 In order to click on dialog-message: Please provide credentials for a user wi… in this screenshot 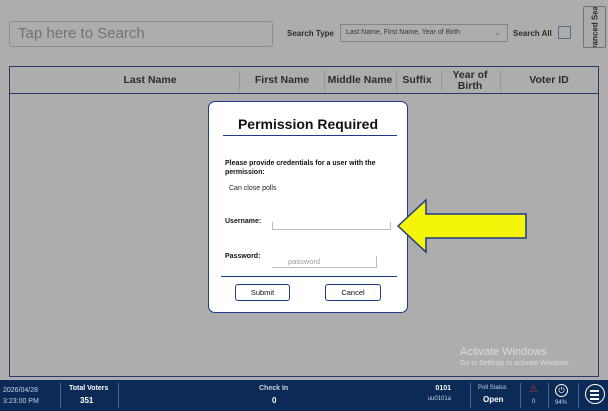, I will do `click(300, 168)`.